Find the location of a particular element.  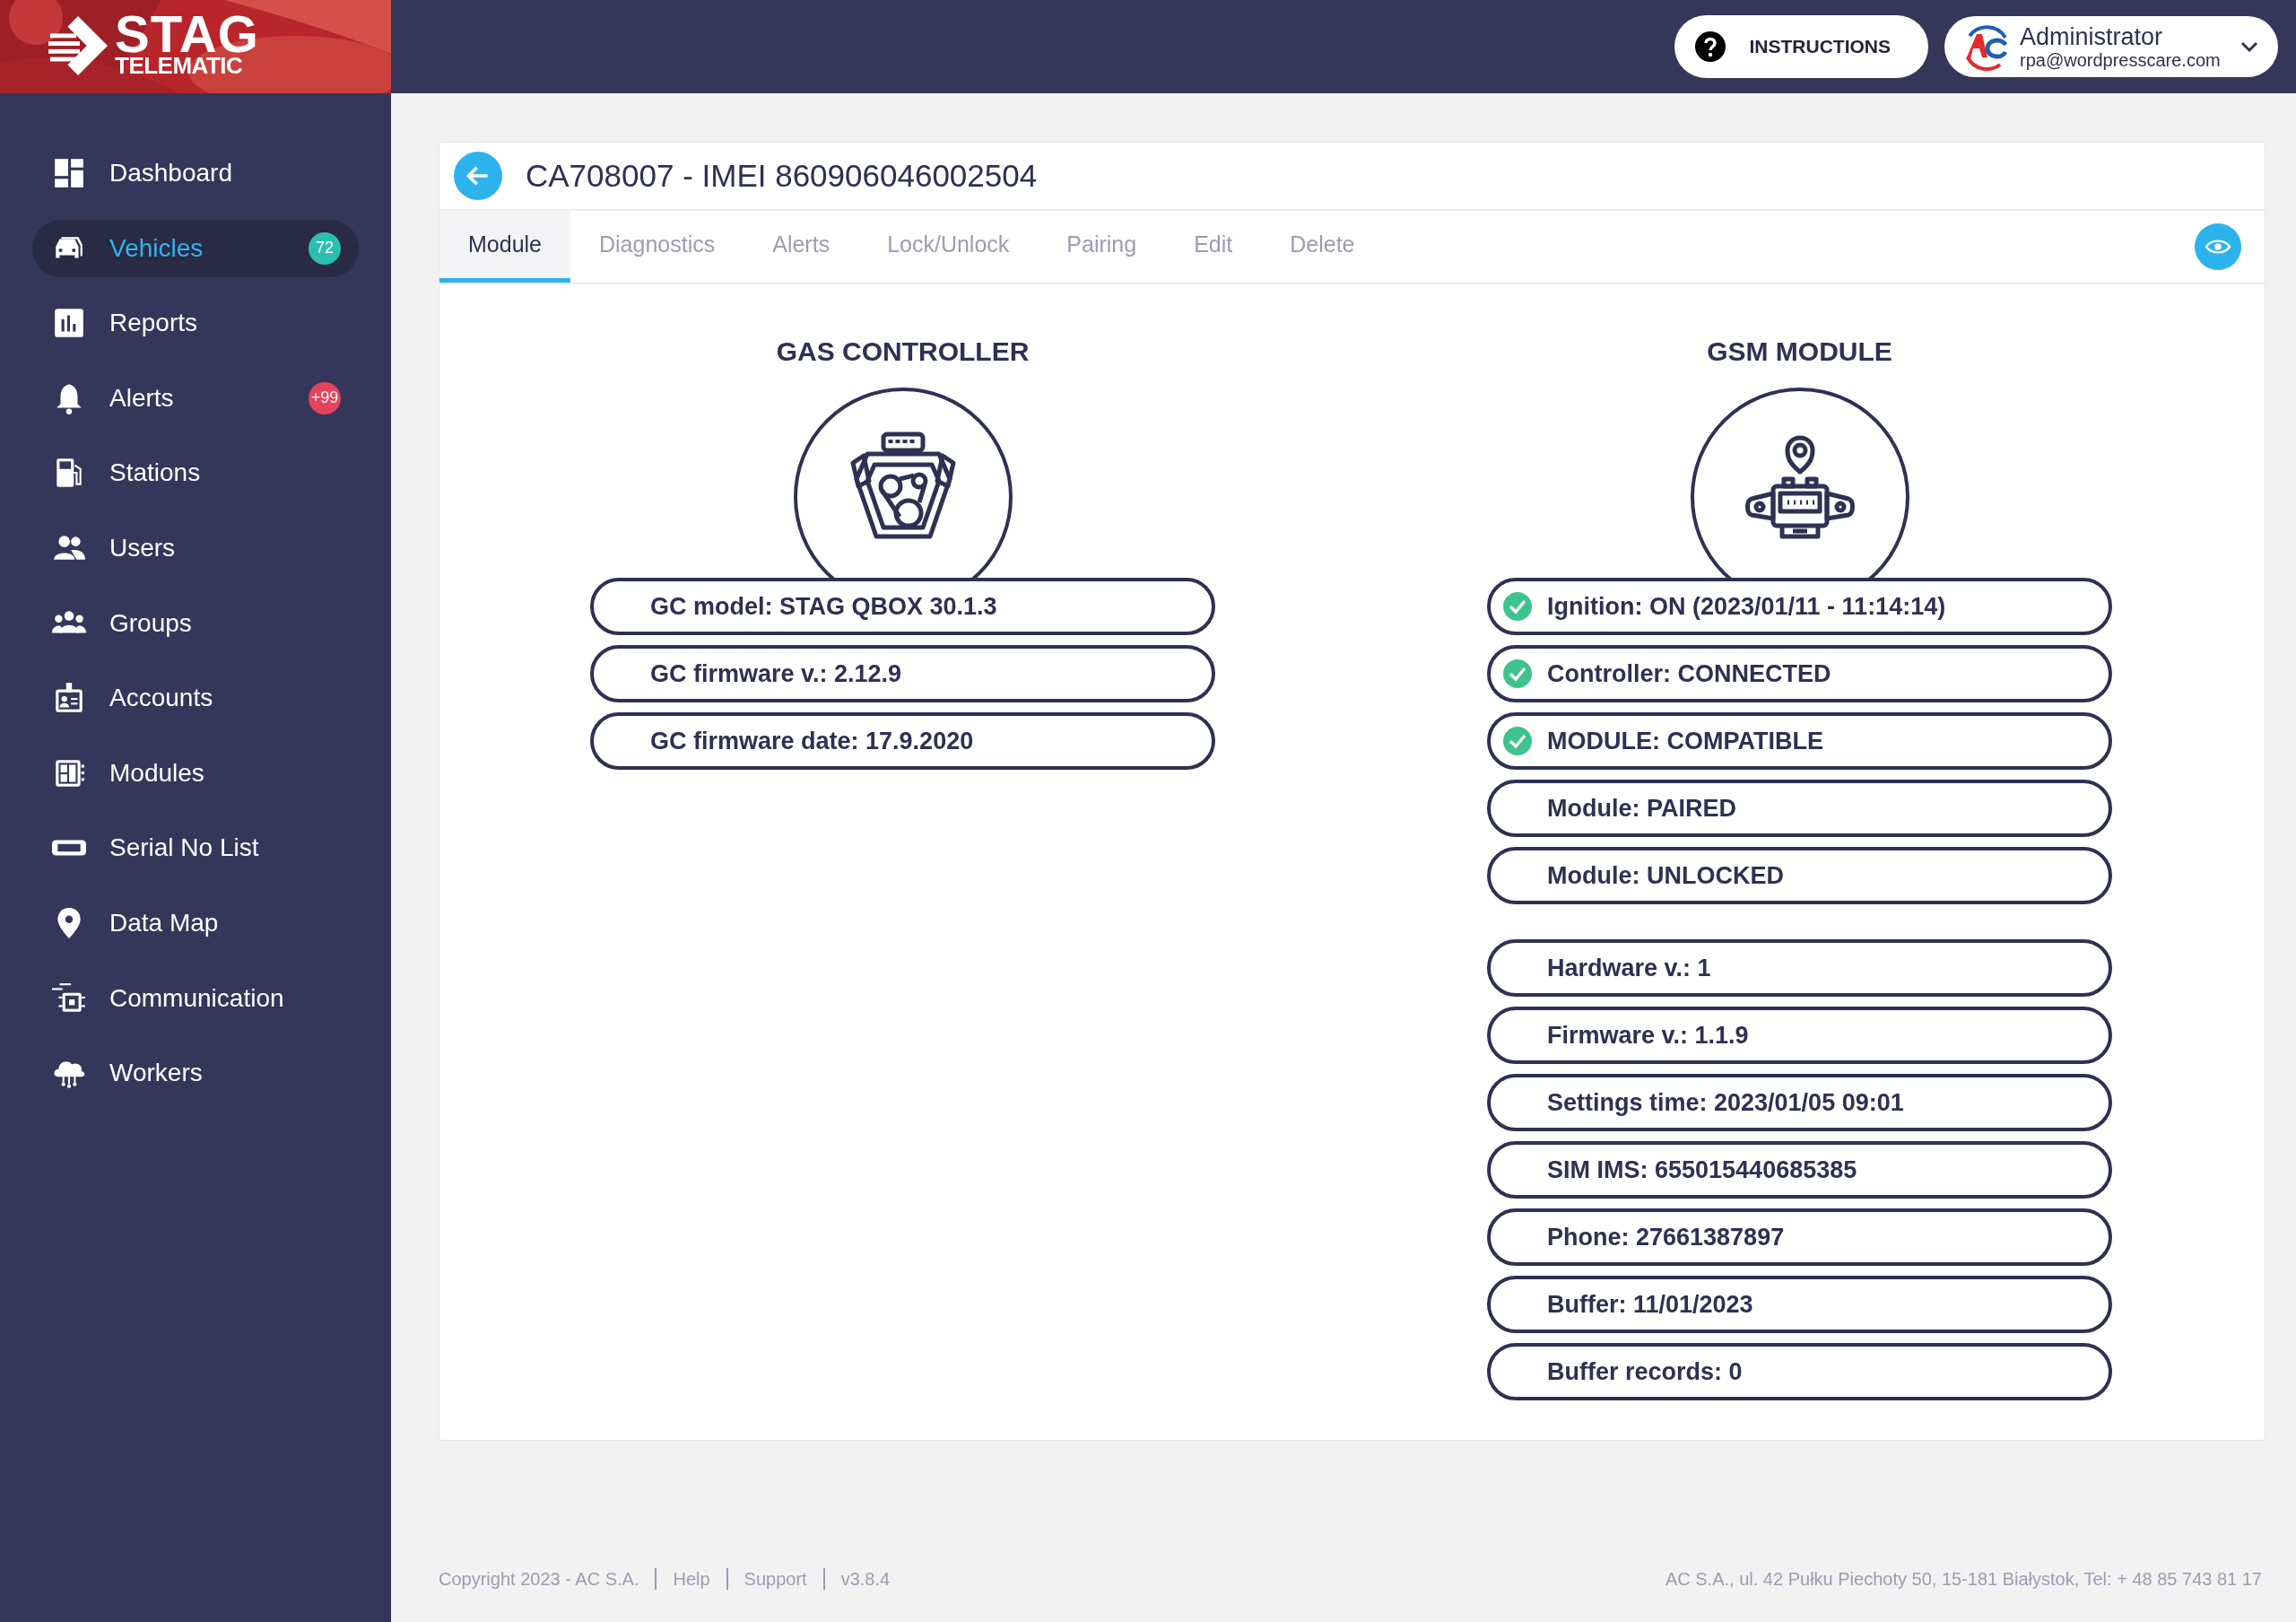

user-menu: Administrator rpa@wordpresscare.com is located at coordinates (2111, 46).